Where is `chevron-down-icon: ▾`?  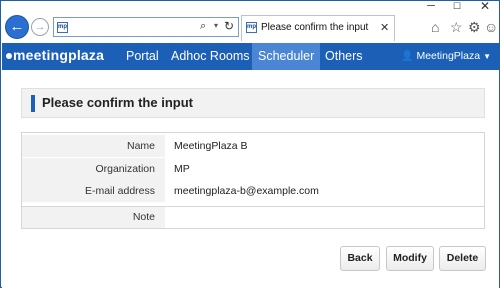 chevron-down-icon: ▾ is located at coordinates (216, 25).